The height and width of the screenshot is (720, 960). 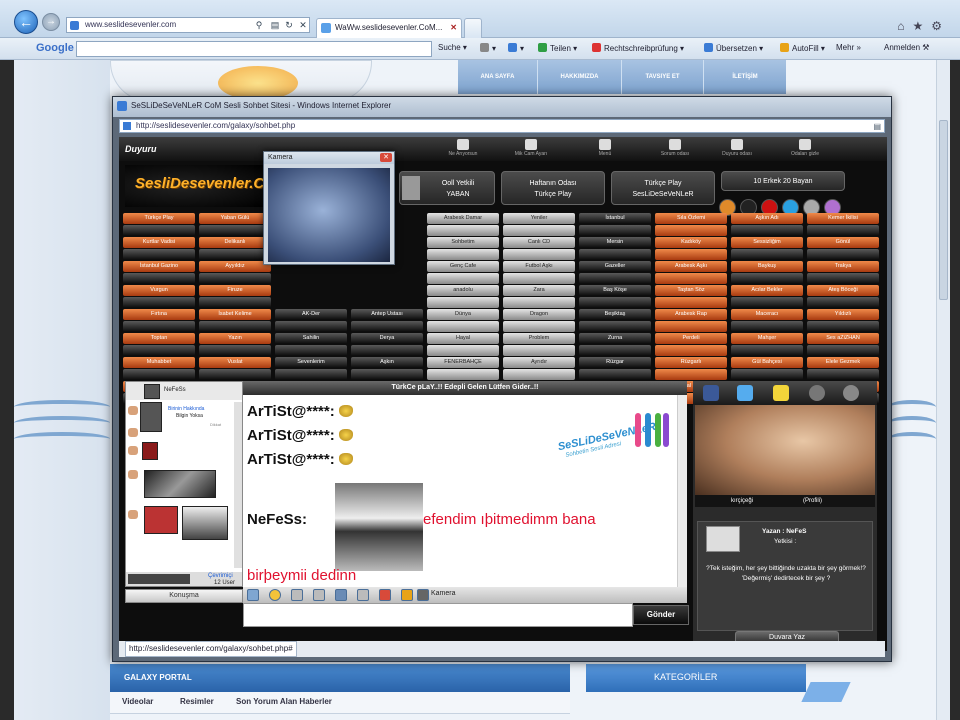 I want to click on room-button: Vurgun, so click(x=159, y=290).